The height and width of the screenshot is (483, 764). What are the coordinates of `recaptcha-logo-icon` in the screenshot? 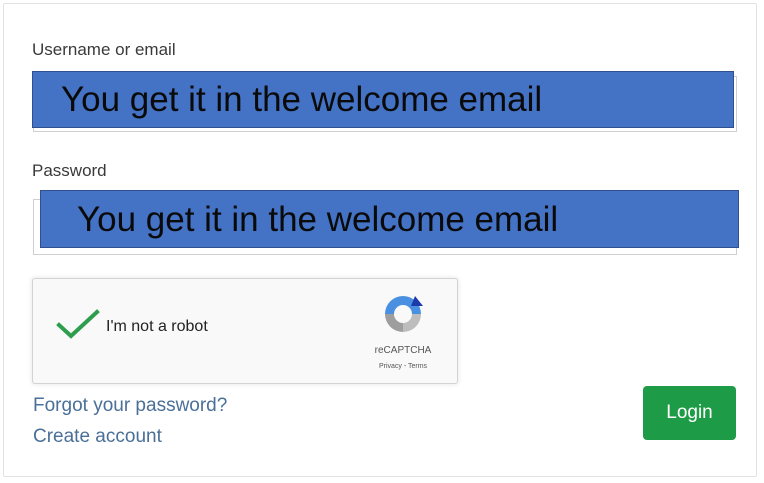 It's located at (404, 314).